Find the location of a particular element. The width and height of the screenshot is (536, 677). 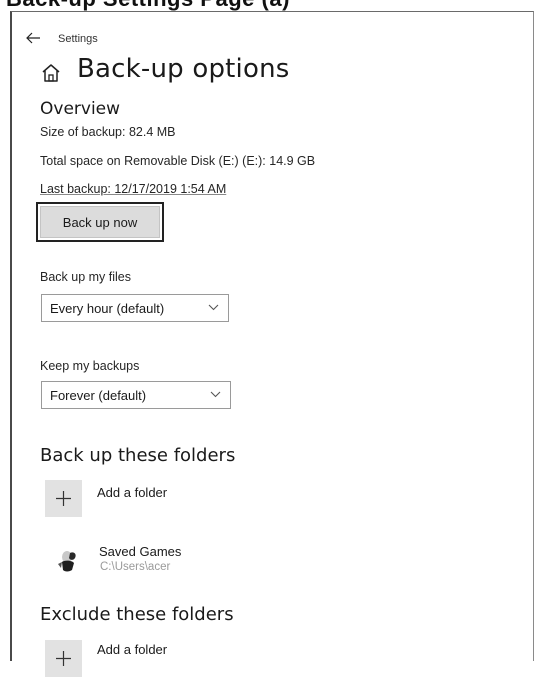

back-up-now-label: Back up now is located at coordinates (100, 222).